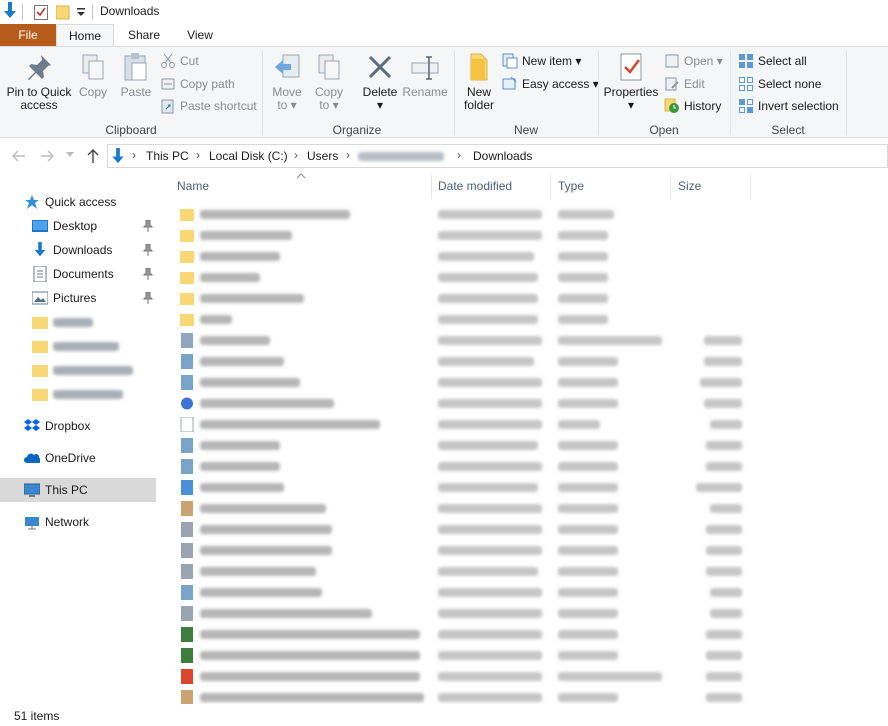  I want to click on breadcrumb-downloads: Downloads, so click(502, 156).